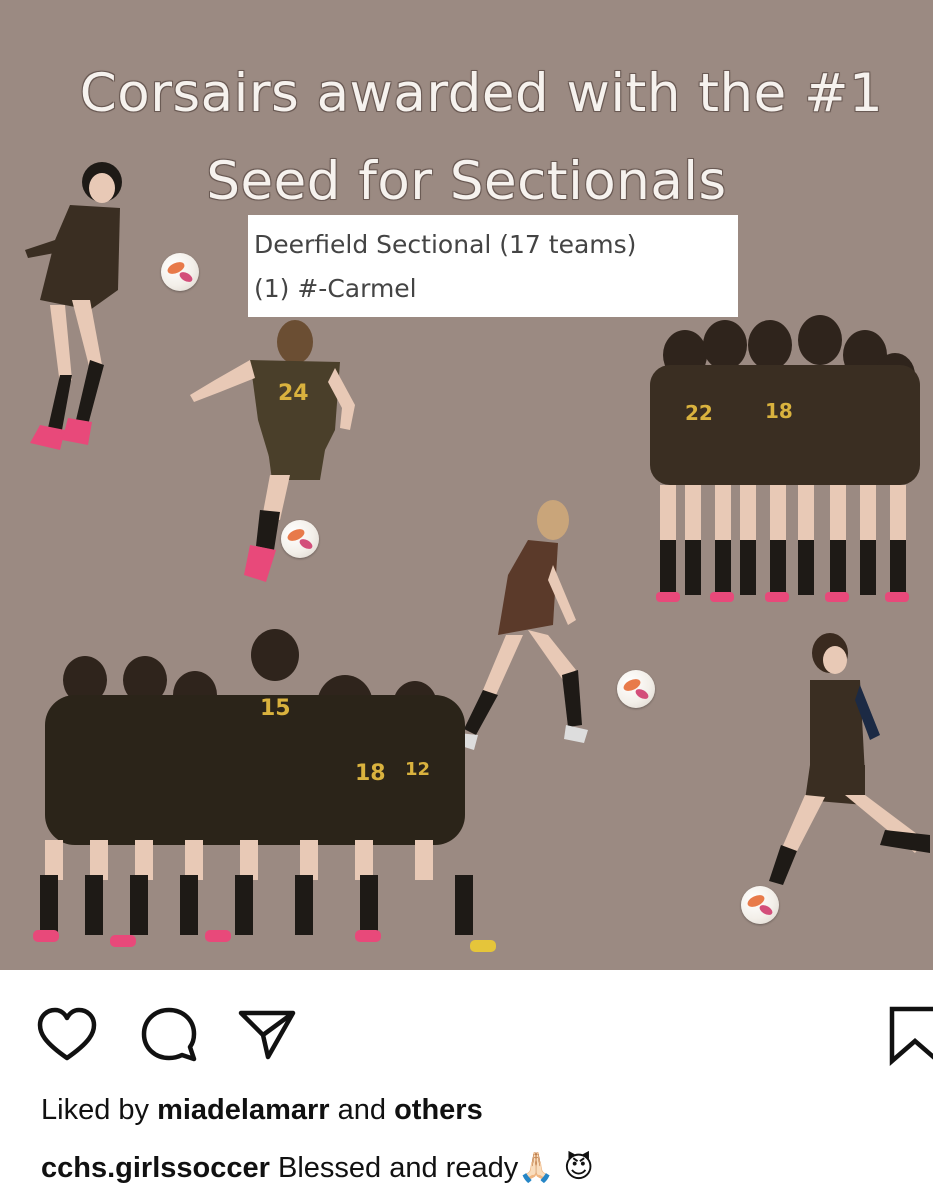 The width and height of the screenshot is (933, 1200). I want to click on jersey-number: 15, so click(275, 708).